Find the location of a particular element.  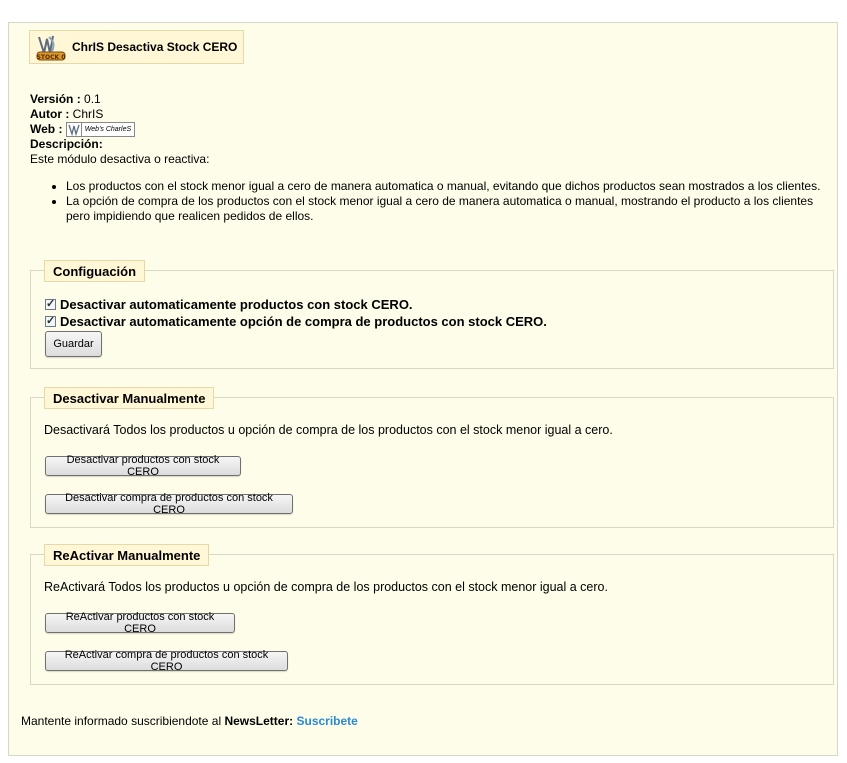

module-title: ChrIS Desactiva Stock CERO is located at coordinates (155, 47).